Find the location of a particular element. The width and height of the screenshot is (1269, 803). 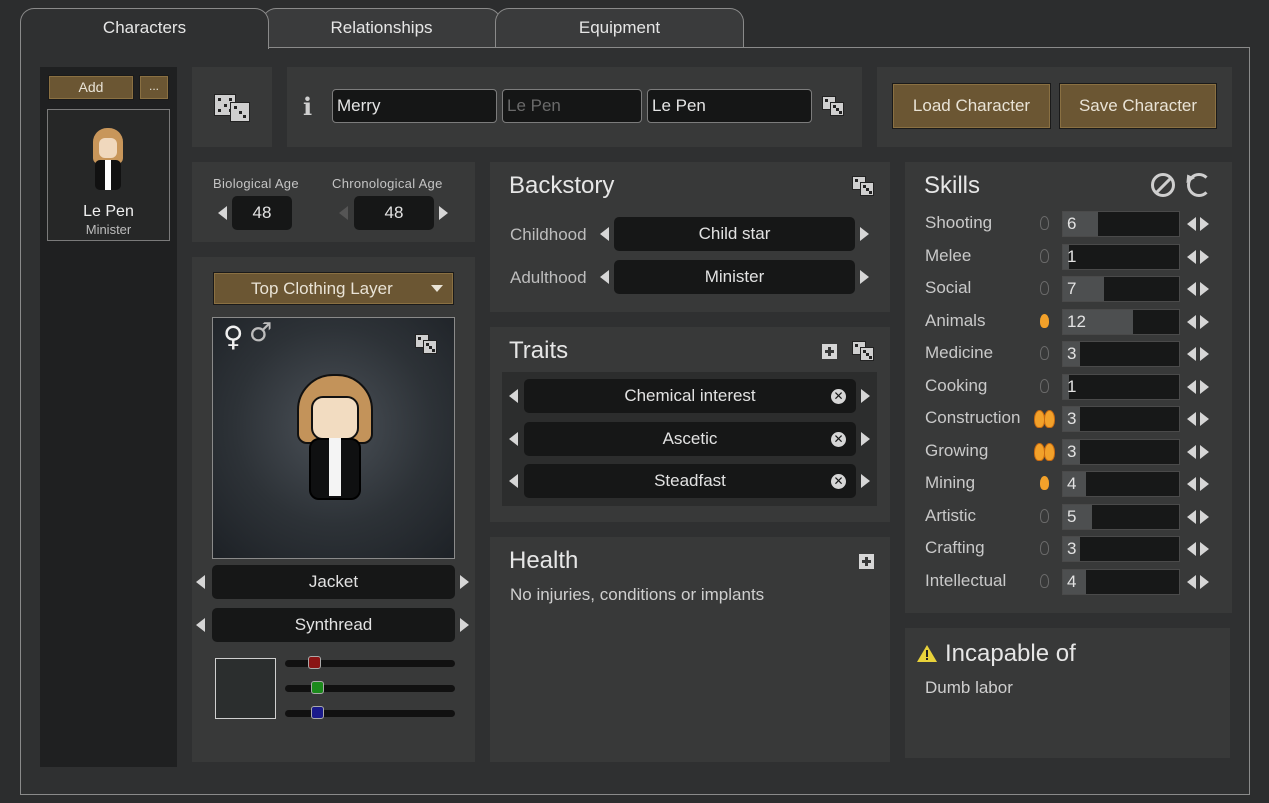

chronological-age-value: 48 is located at coordinates (394, 213).